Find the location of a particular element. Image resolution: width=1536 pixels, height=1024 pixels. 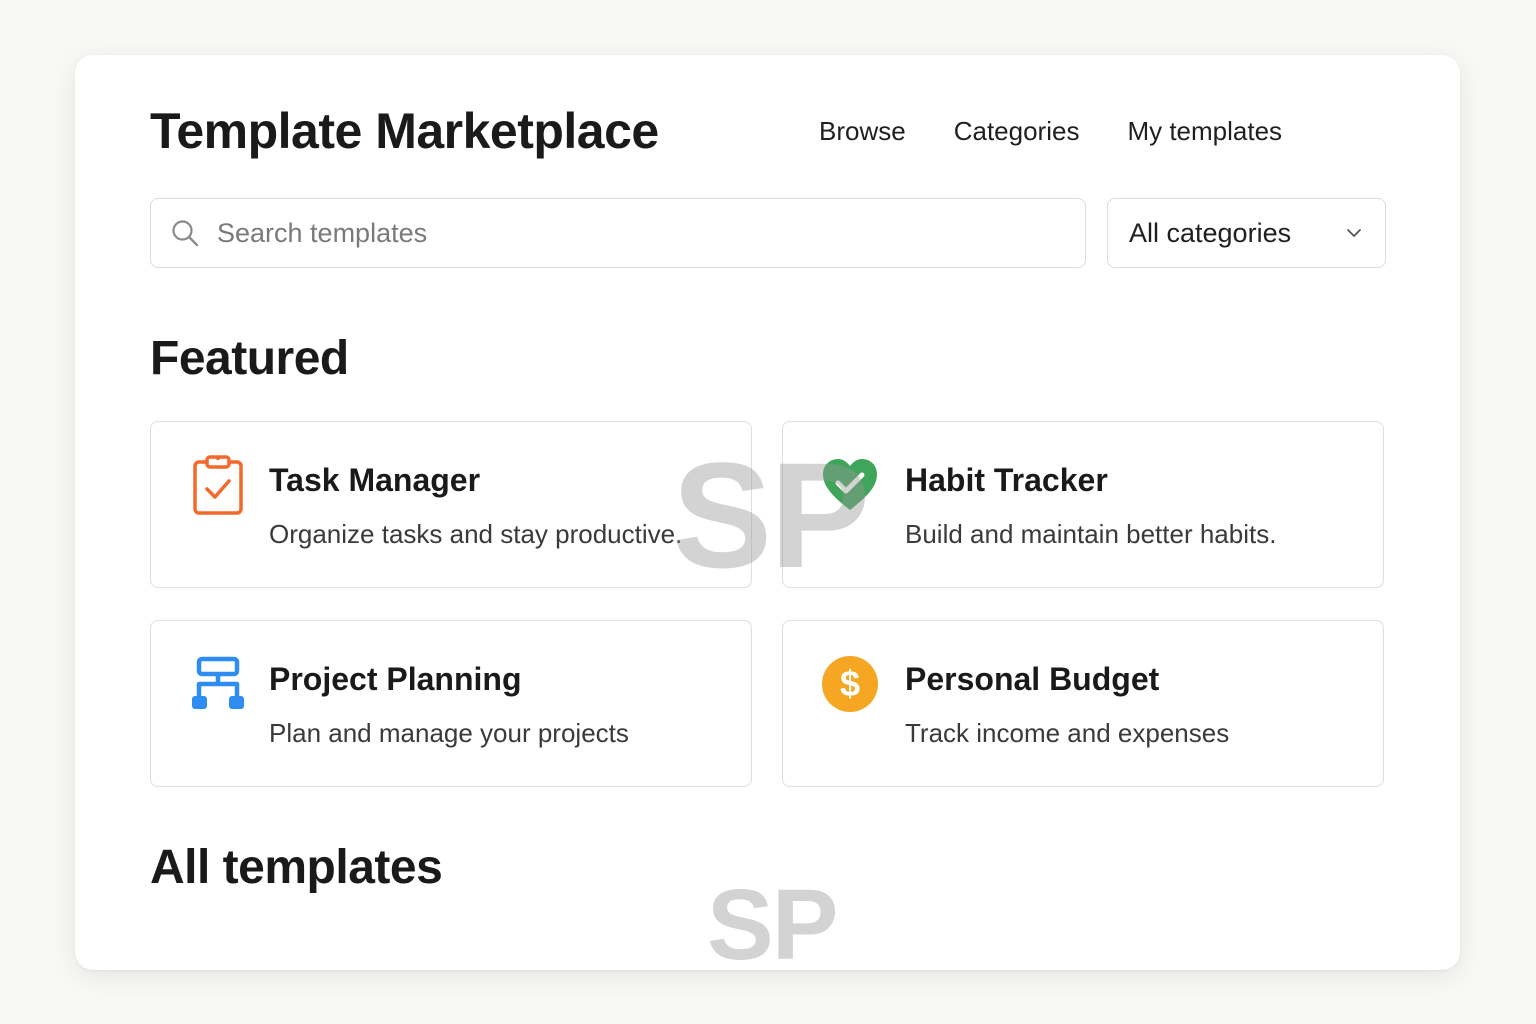

card-title: Task Manager is located at coordinates (375, 480).